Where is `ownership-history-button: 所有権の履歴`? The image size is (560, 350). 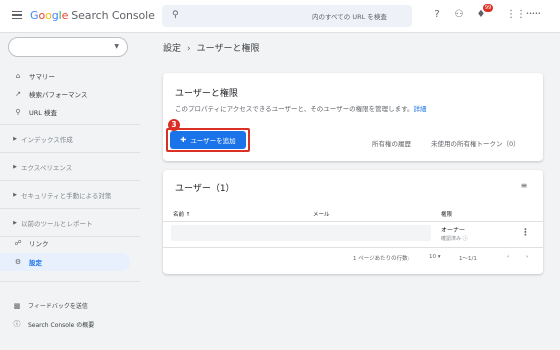
ownership-history-button: 所有権の履歴 is located at coordinates (391, 143).